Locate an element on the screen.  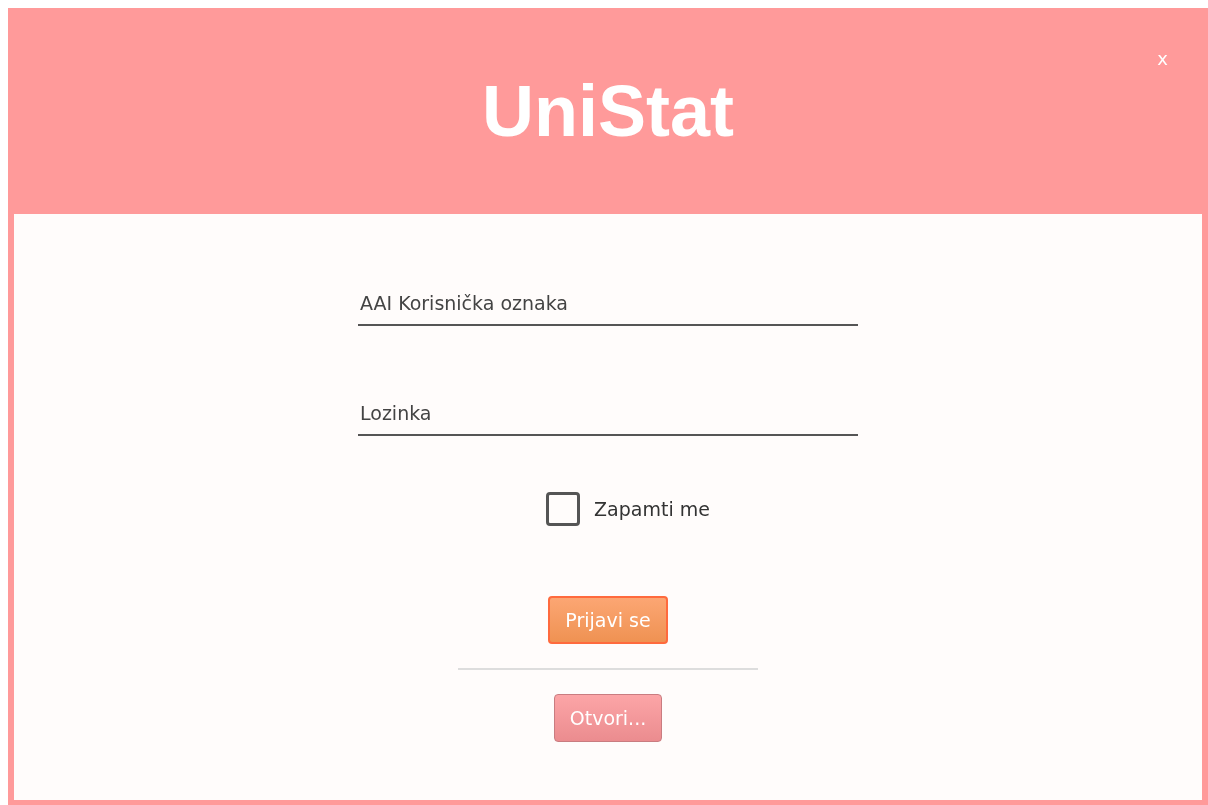
password-field: Lozinka is located at coordinates (608, 414).